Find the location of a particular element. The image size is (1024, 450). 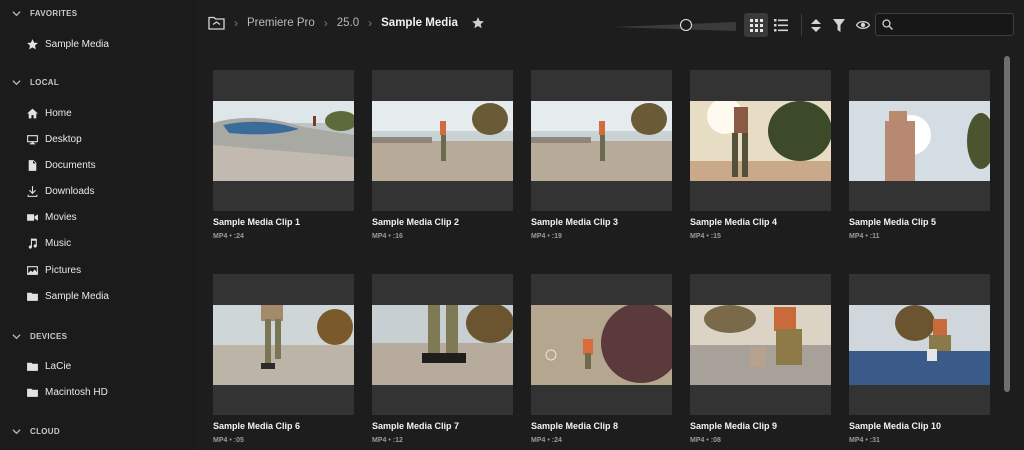

clip-title: Sample Media Clip 5 is located at coordinates (893, 222).